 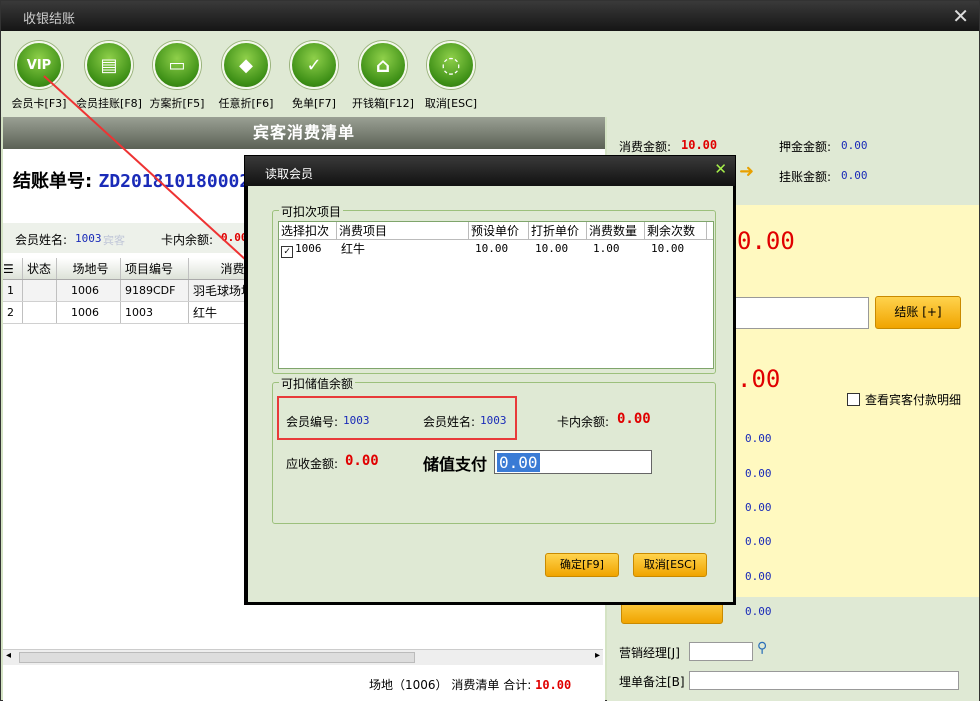 I want to click on row-code: 1003, so click(x=155, y=312).